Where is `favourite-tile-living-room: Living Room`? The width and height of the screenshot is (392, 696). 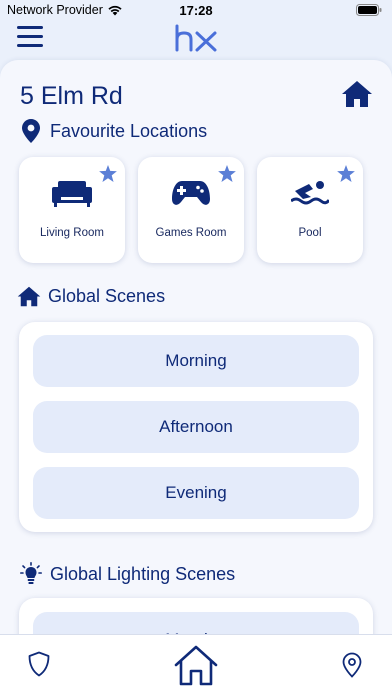 favourite-tile-living-room: Living Room is located at coordinates (72, 210).